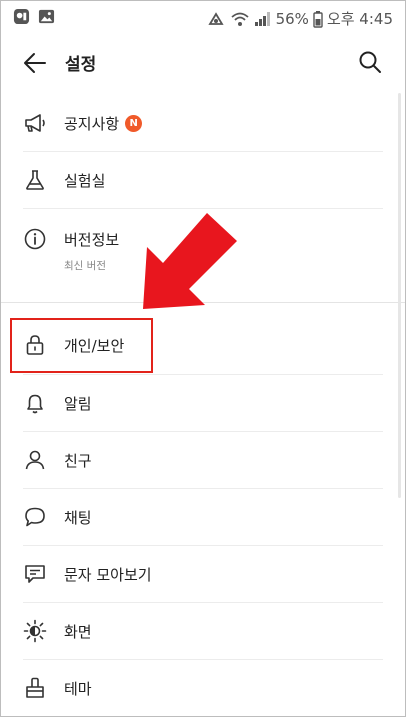  What do you see at coordinates (203, 688) in the screenshot?
I see `menu-item-theme: 테마` at bounding box center [203, 688].